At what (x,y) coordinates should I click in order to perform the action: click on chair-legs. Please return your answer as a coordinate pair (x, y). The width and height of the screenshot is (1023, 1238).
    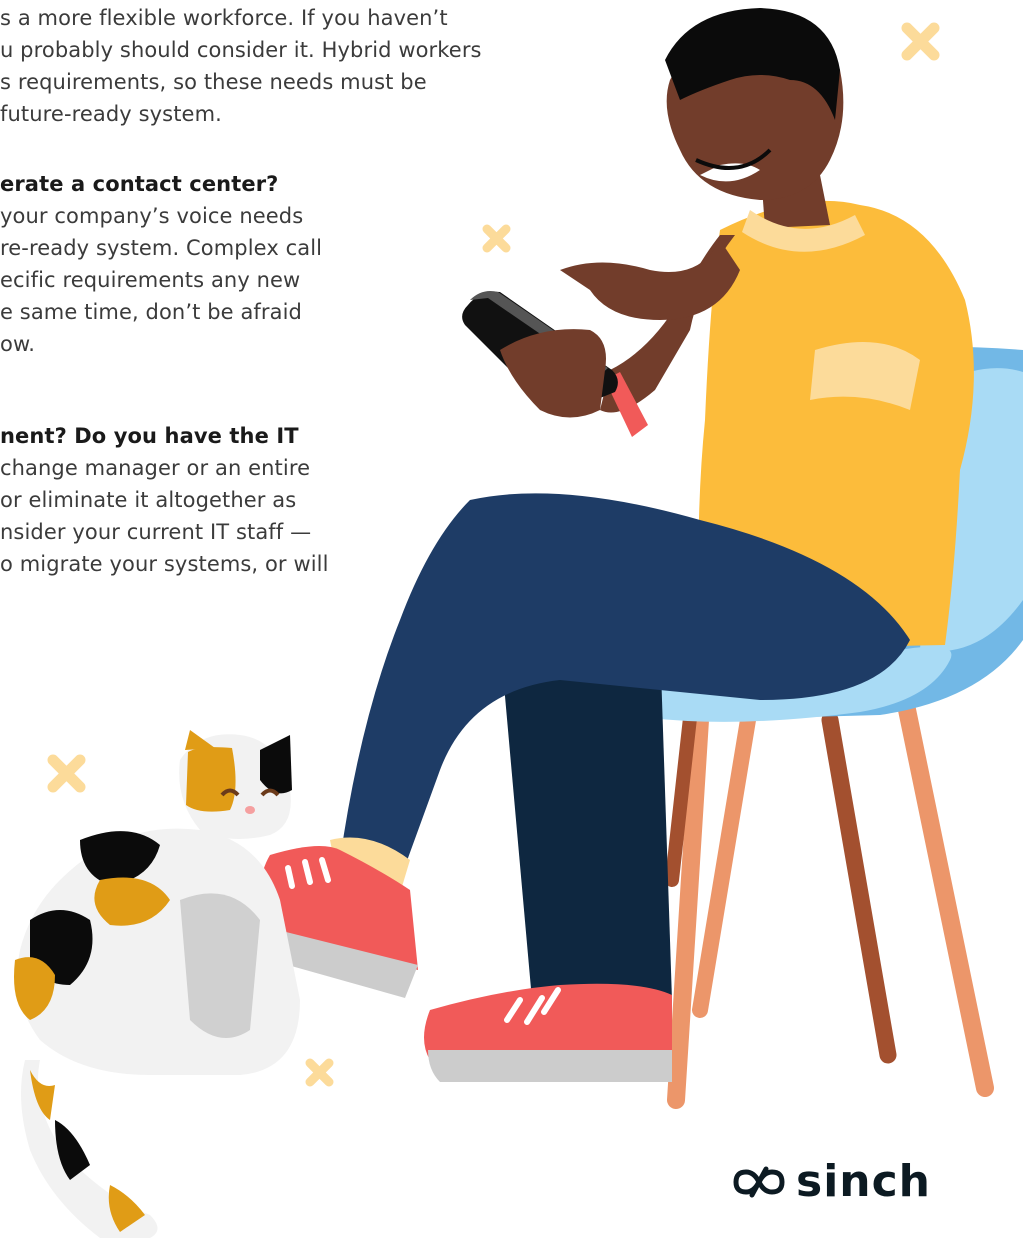
    Looking at the image, I should click on (829, 900).